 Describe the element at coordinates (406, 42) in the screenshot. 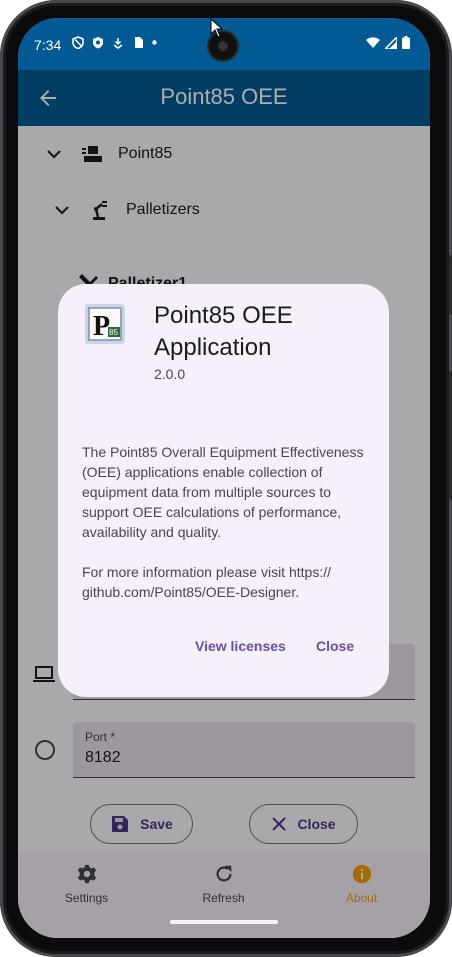

I see `battery-icon` at that location.